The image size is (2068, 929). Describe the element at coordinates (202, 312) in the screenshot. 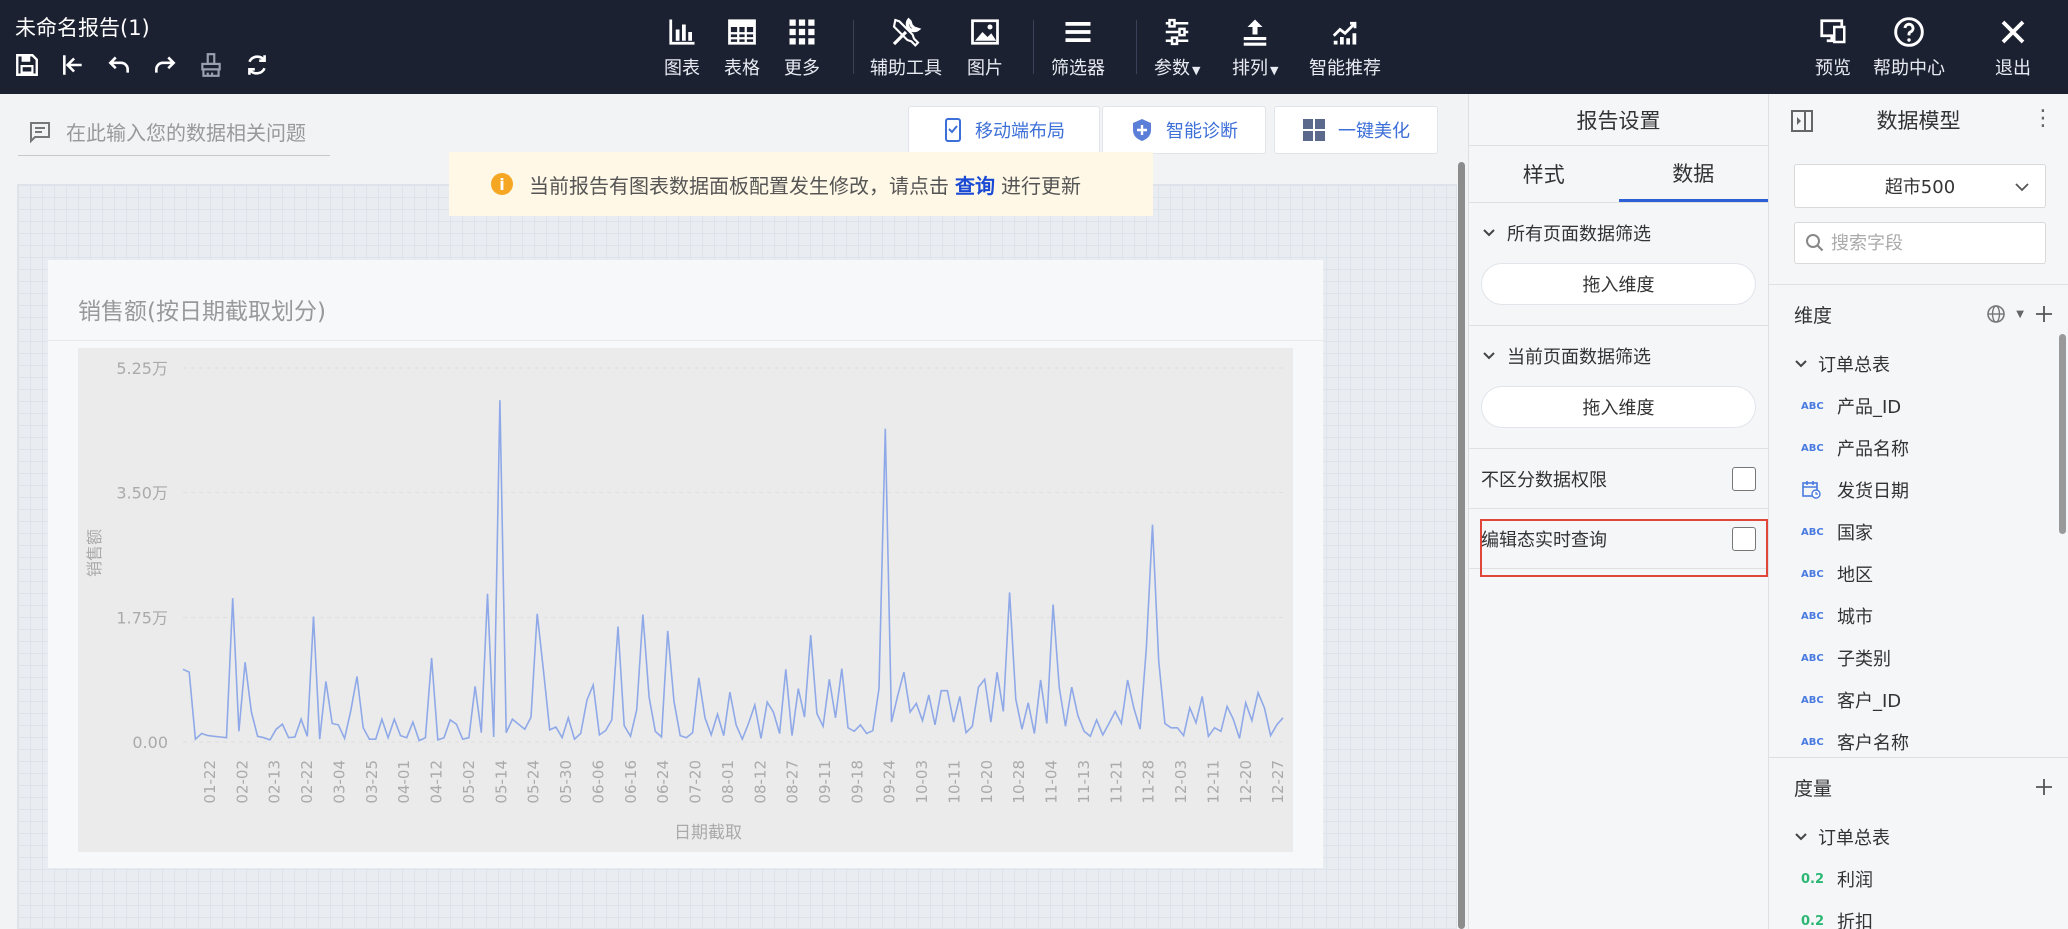

I see `chart-title: 销售额(按日期截取划分)` at that location.